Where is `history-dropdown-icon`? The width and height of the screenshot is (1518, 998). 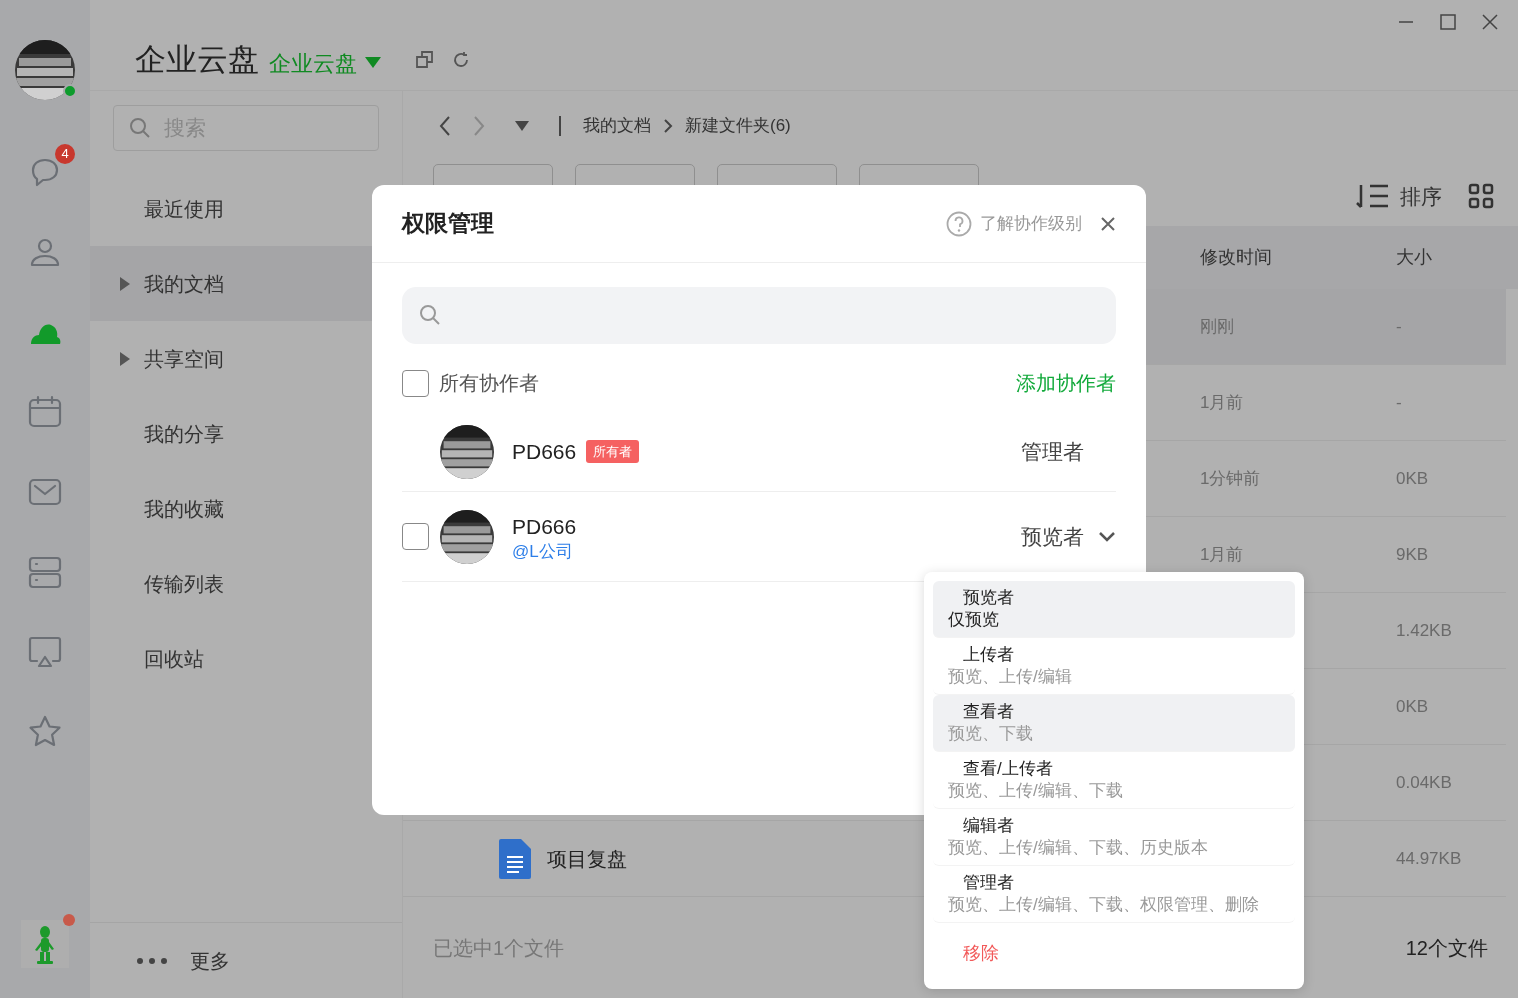 history-dropdown-icon is located at coordinates (522, 126).